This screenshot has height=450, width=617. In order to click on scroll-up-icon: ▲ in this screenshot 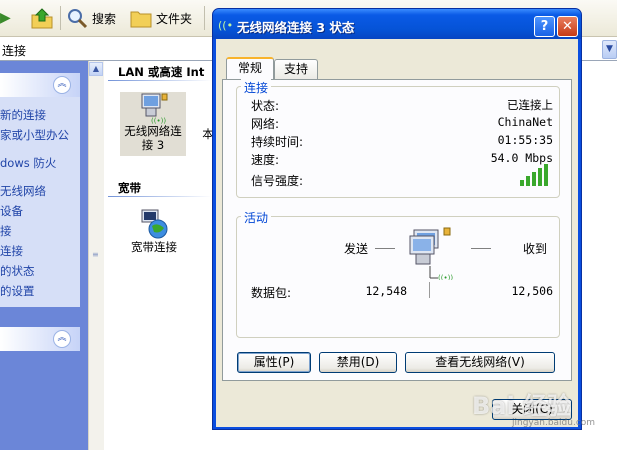, I will do `click(96, 69)`.